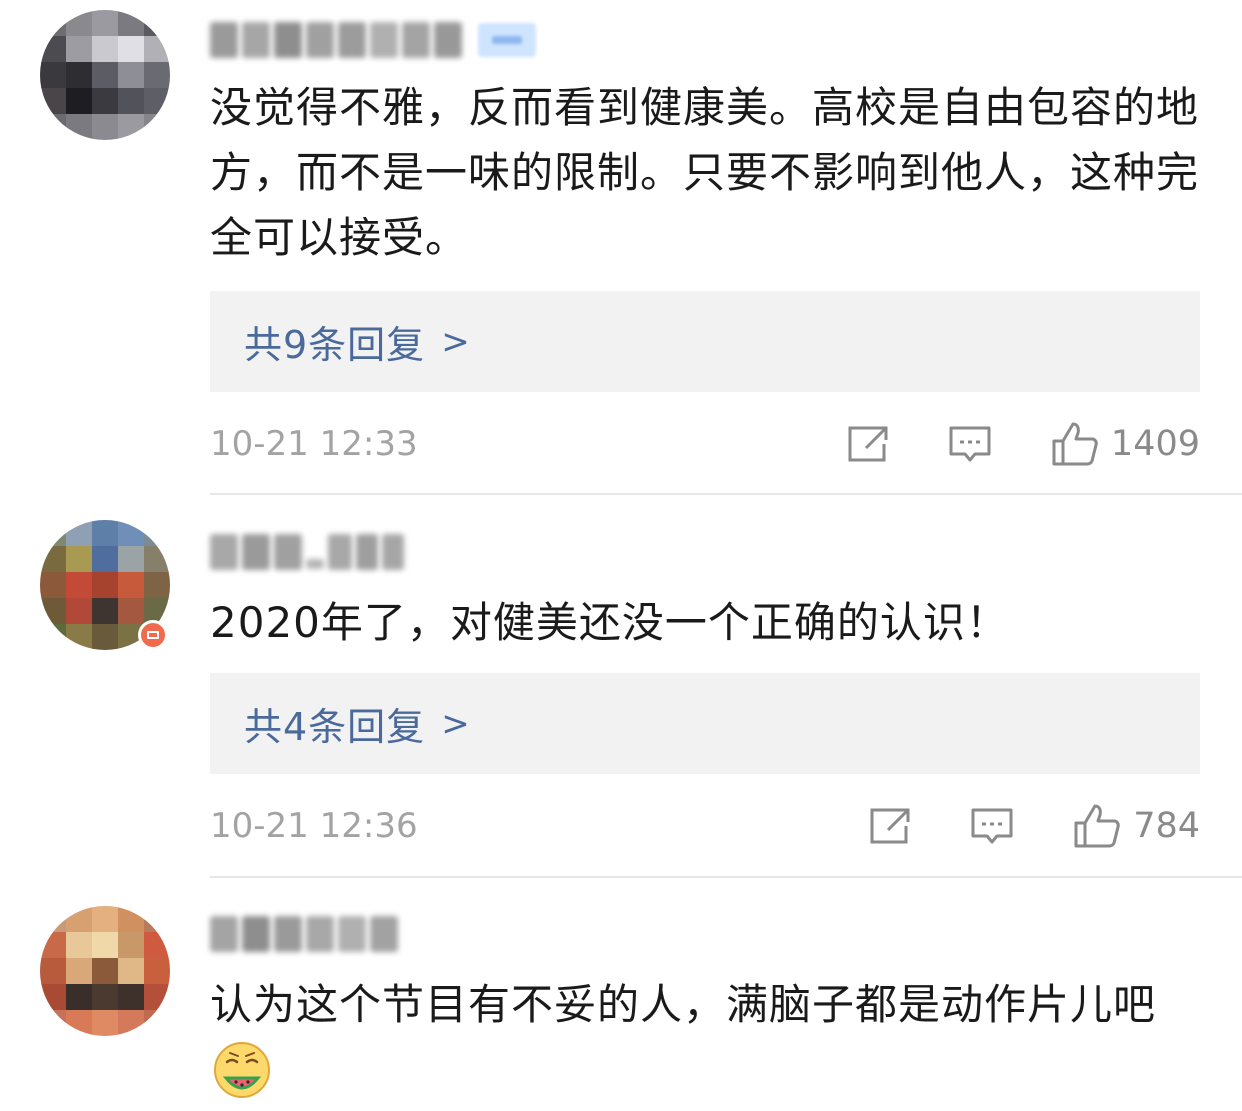  What do you see at coordinates (242, 1070) in the screenshot?
I see `eating-watermelon-emoji-icon` at bounding box center [242, 1070].